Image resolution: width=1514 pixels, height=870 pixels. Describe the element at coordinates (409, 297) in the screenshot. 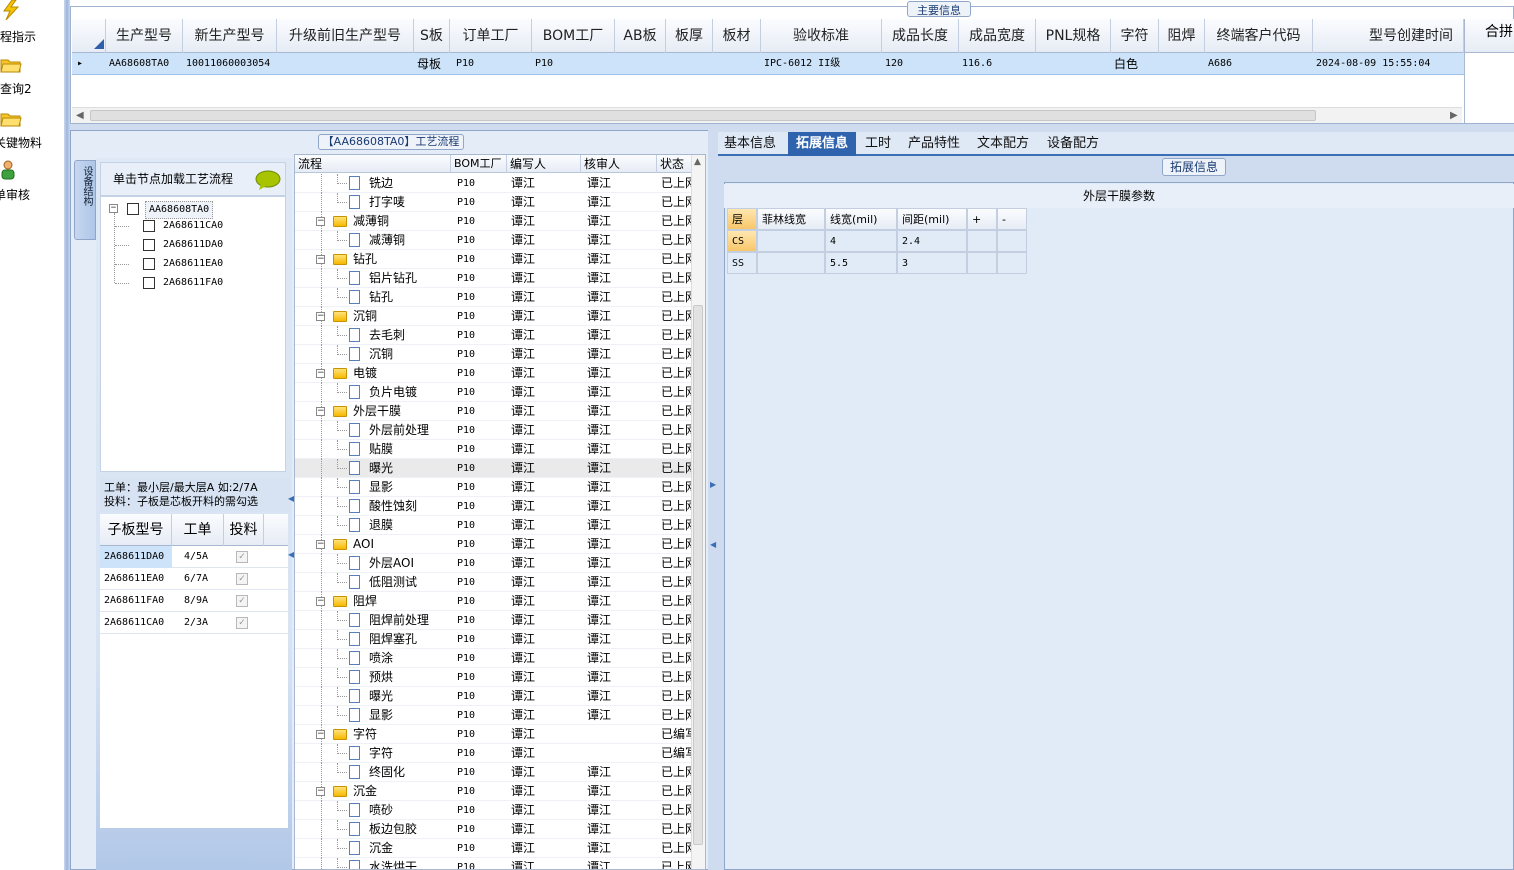

I see `flow-step-name: 钻孔` at that location.